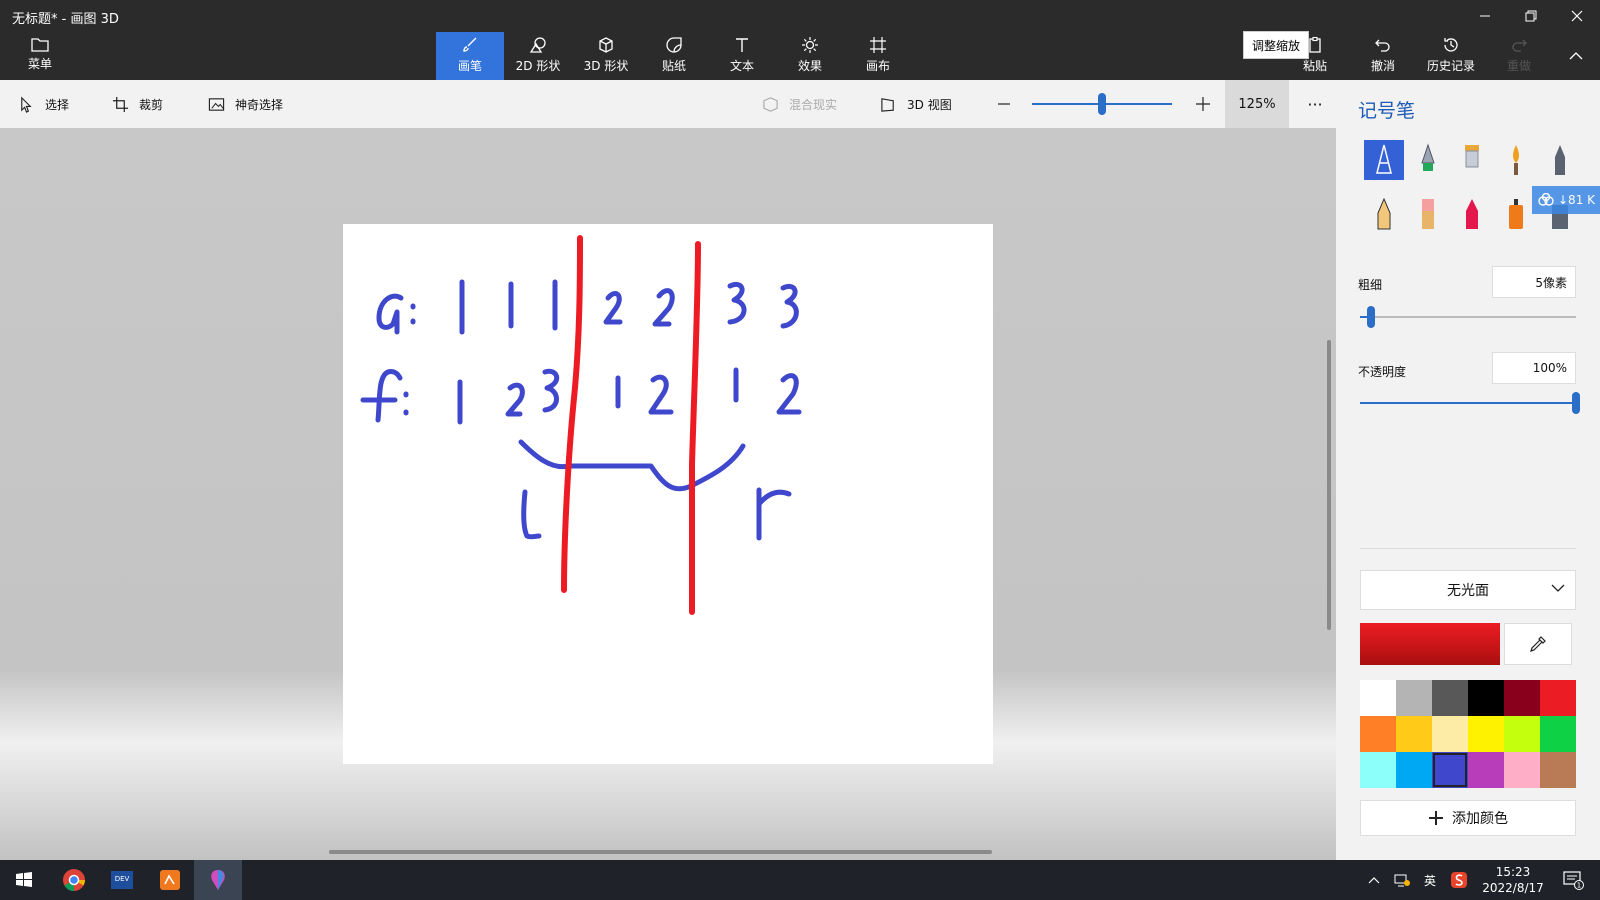 Image resolution: width=1600 pixels, height=900 pixels. I want to click on brush-icon, so click(470, 44).